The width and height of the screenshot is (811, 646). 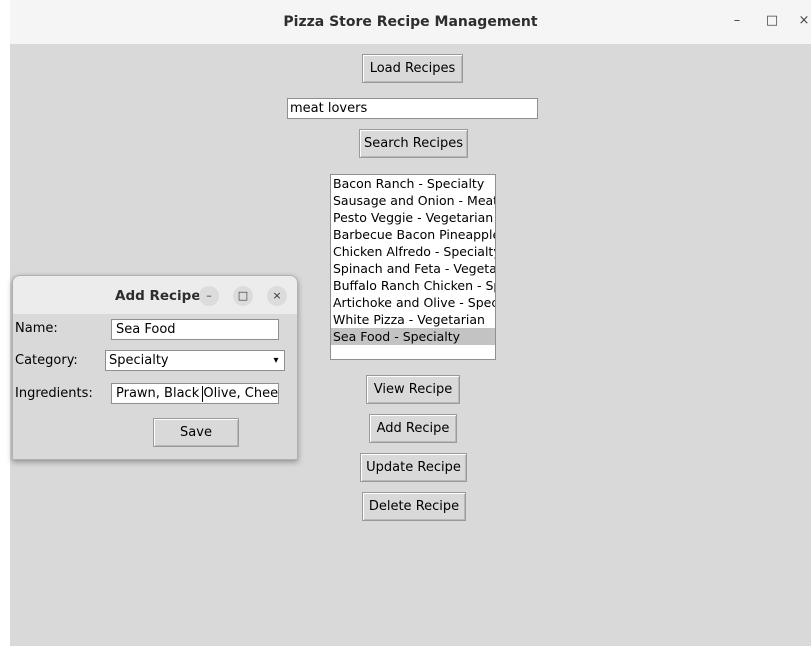 I want to click on list-item: Spinach and Feta - Vegetarian, so click(x=413, y=268).